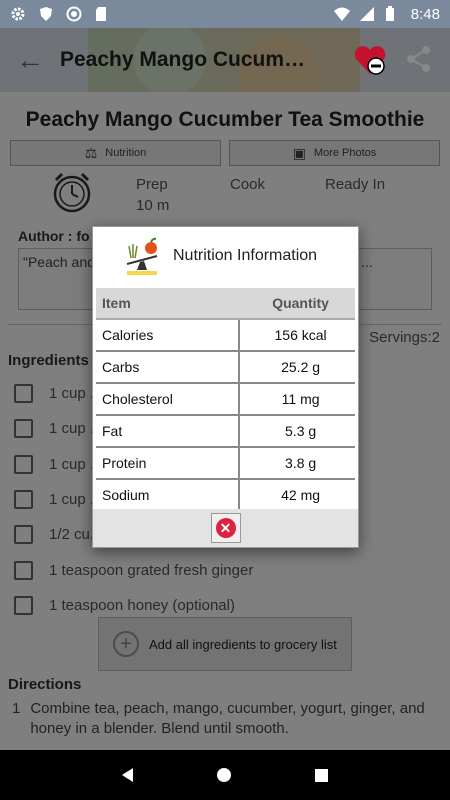 This screenshot has height=800, width=450. Describe the element at coordinates (168, 464) in the screenshot. I see `nutrient-name: Protein` at that location.